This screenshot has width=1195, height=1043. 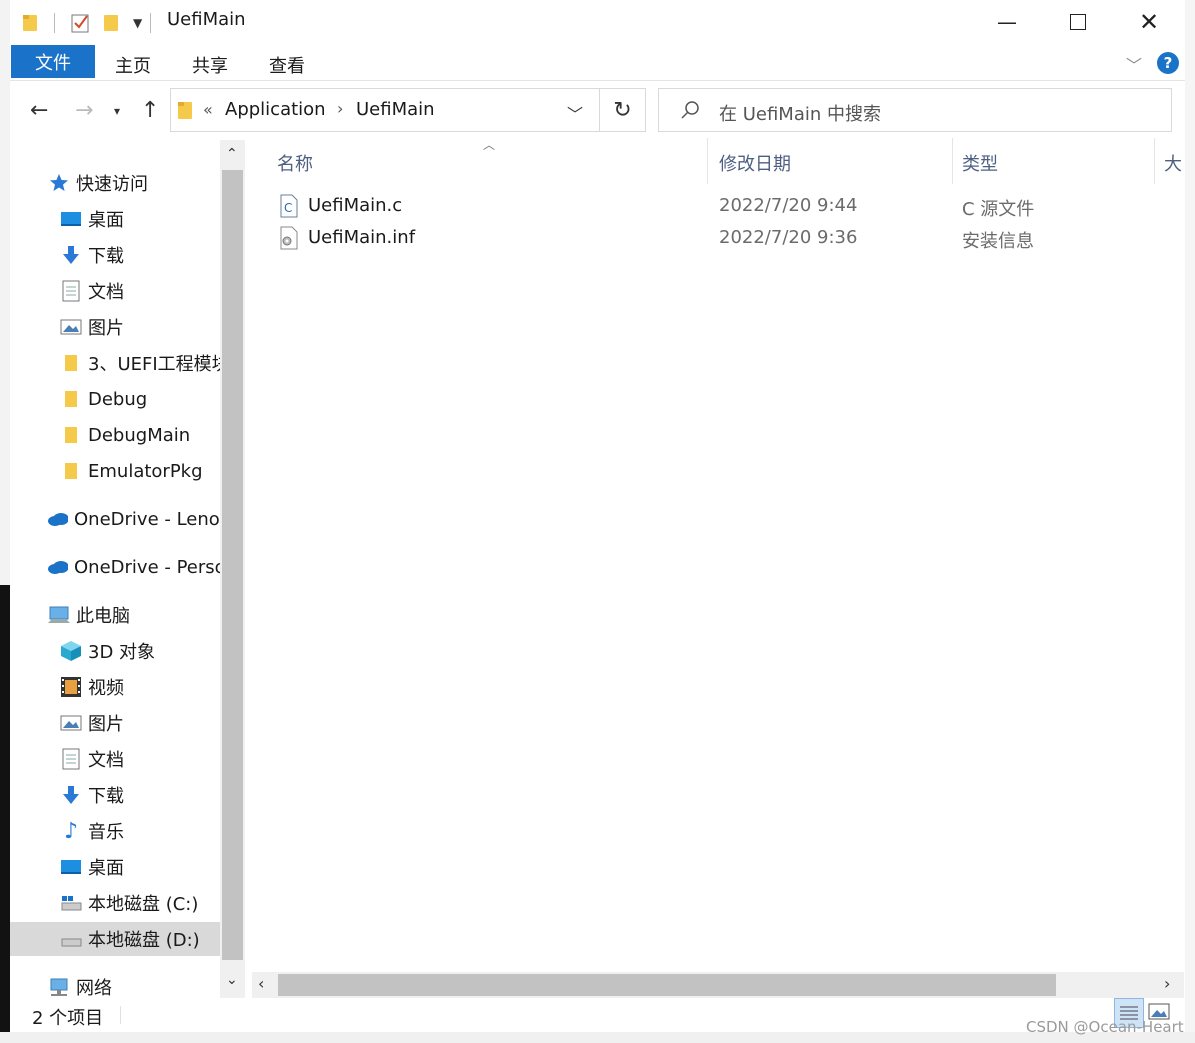 What do you see at coordinates (115, 399) in the screenshot?
I see `sidebar-item-folder: Debug` at bounding box center [115, 399].